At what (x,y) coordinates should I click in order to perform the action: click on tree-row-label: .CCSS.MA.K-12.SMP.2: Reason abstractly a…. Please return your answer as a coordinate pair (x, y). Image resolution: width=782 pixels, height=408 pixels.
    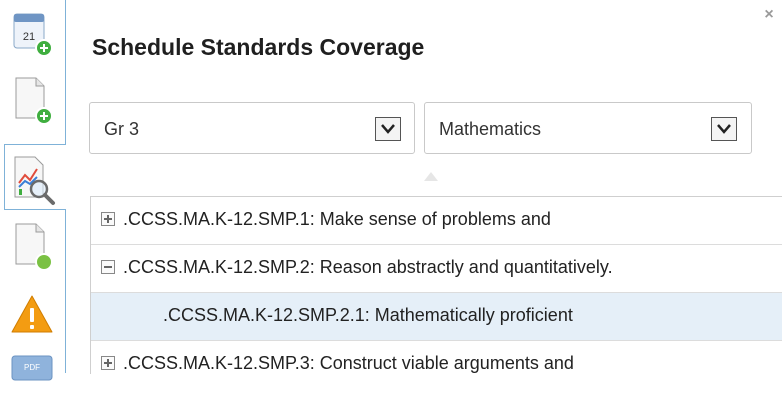
    Looking at the image, I should click on (368, 267).